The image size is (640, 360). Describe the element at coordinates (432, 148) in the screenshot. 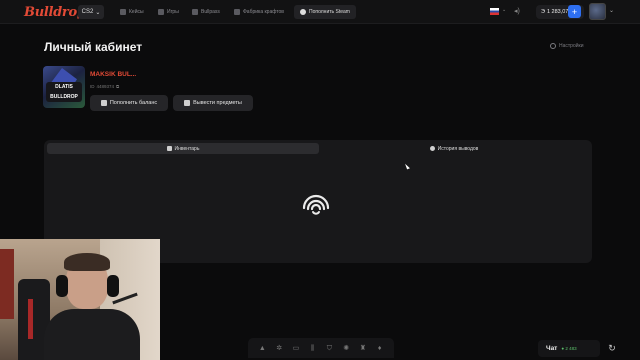

I see `history-icon` at that location.